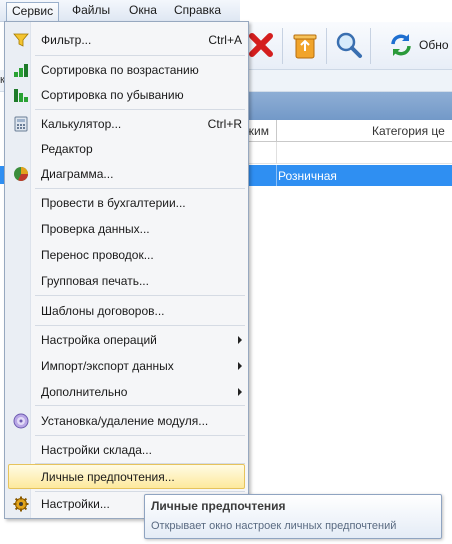 This screenshot has height=544, width=452. I want to click on search-icon, so click(349, 45).